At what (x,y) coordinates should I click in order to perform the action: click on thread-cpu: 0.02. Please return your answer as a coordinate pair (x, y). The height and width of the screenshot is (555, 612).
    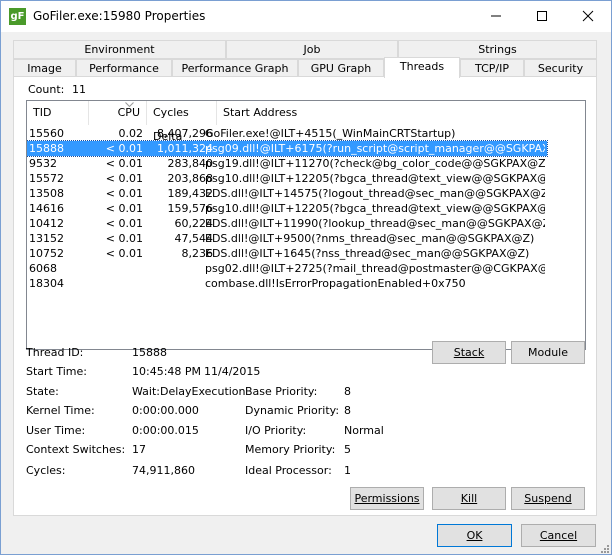
    Looking at the image, I should click on (131, 133).